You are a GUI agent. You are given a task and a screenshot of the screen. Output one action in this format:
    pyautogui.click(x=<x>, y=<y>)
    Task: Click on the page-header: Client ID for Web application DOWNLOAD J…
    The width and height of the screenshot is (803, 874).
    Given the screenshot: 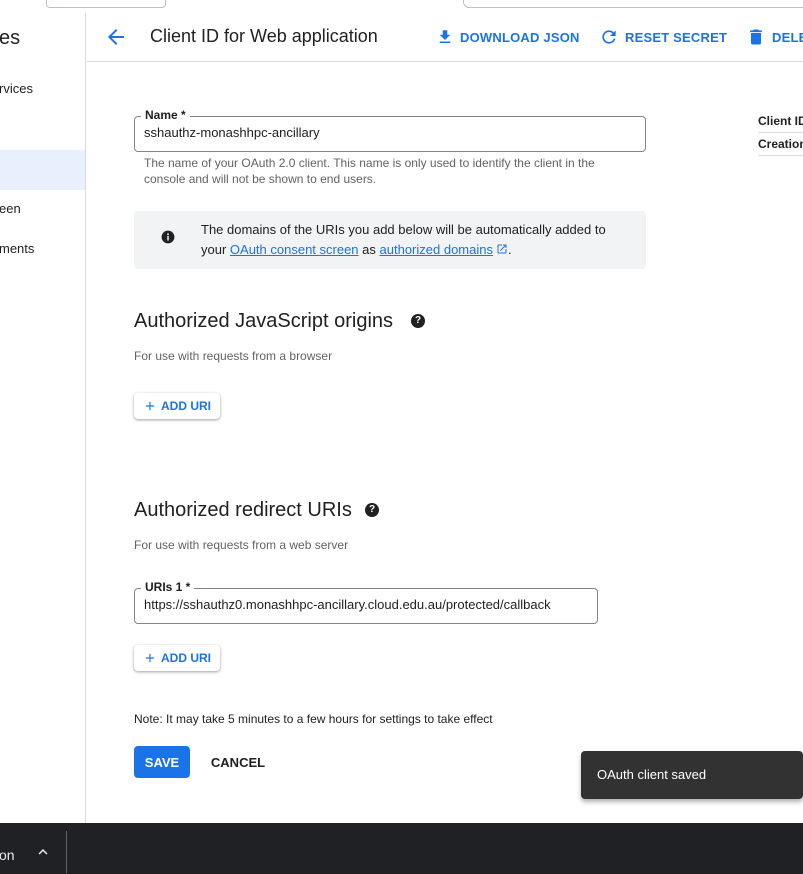 What is the action you would take?
    pyautogui.click(x=444, y=37)
    